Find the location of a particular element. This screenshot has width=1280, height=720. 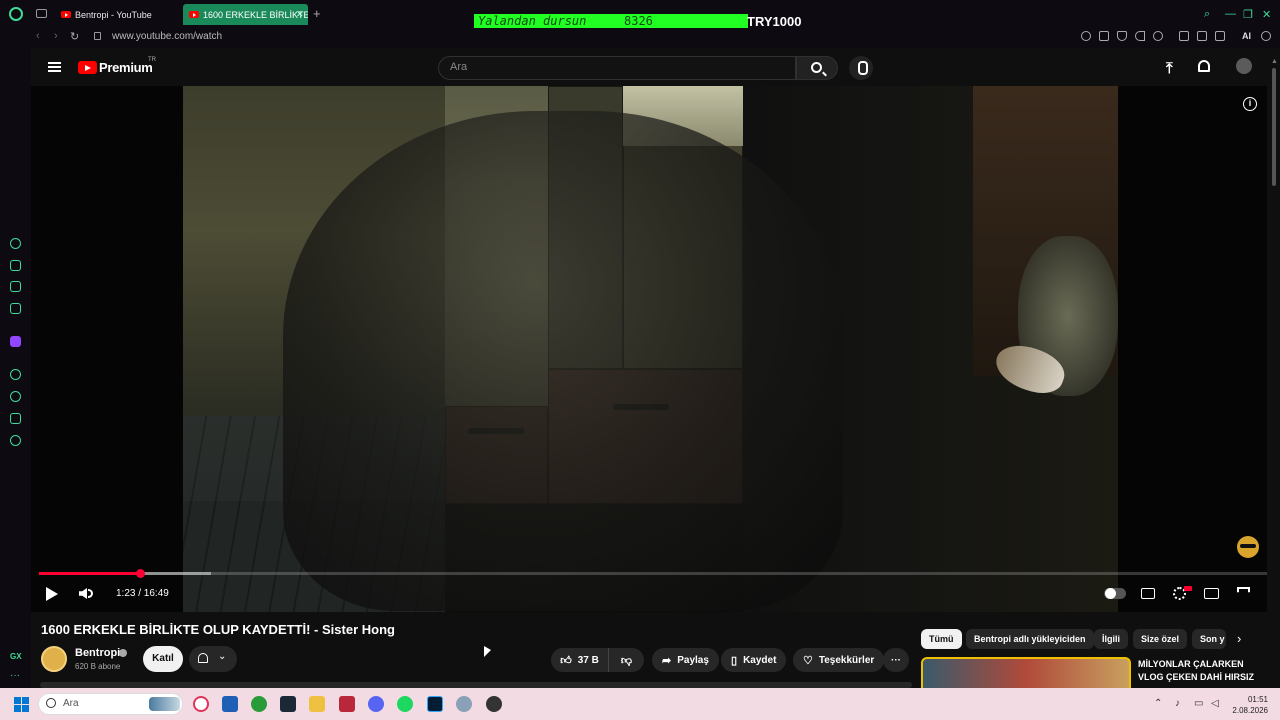

theater-mode-icon is located at coordinates (1211, 593).